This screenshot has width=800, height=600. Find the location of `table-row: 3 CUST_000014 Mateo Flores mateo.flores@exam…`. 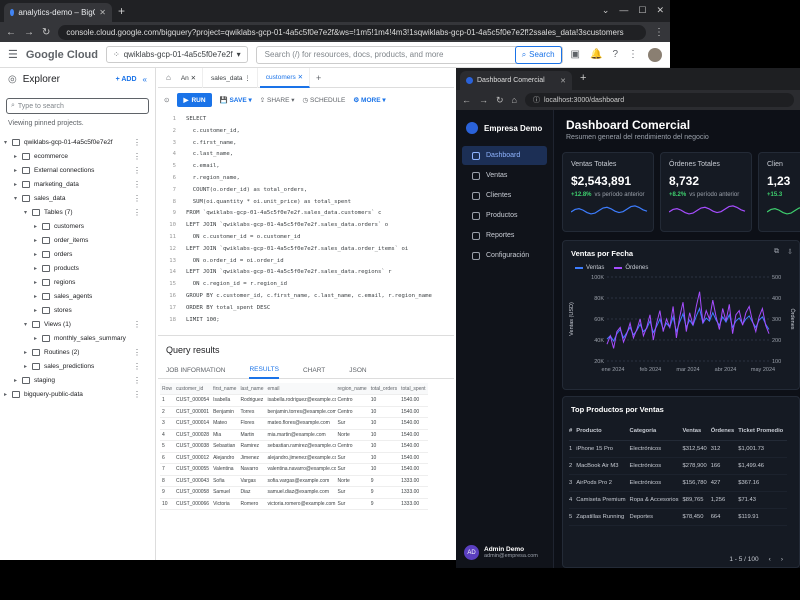

table-row: 3 CUST_000014 Mateo Flores mateo.flores@exam… is located at coordinates (294, 423).